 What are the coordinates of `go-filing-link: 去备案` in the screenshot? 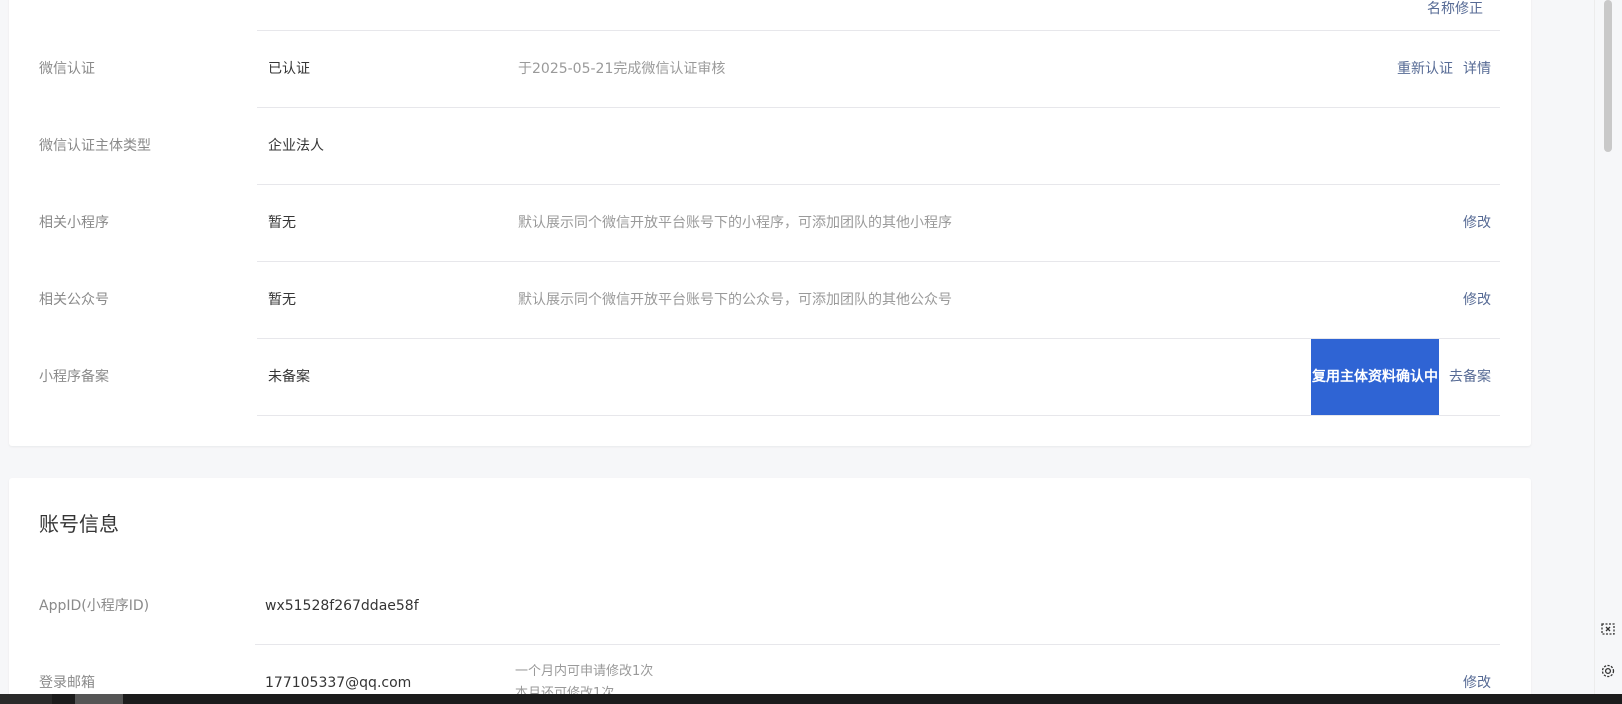 It's located at (1470, 377).